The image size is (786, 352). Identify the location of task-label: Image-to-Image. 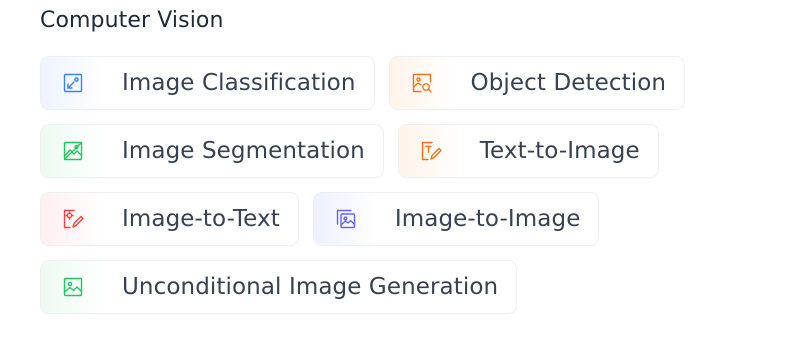
(487, 219).